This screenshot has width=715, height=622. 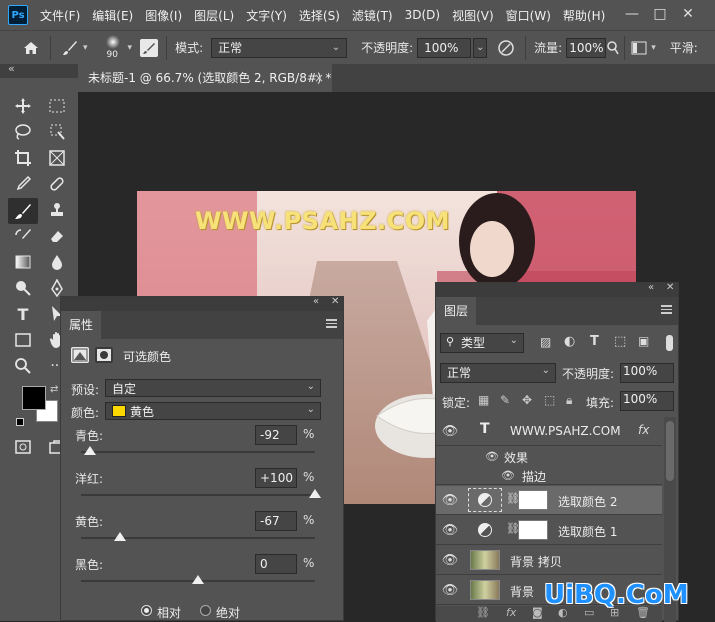 I want to click on blur-tool-icon, so click(x=57, y=262).